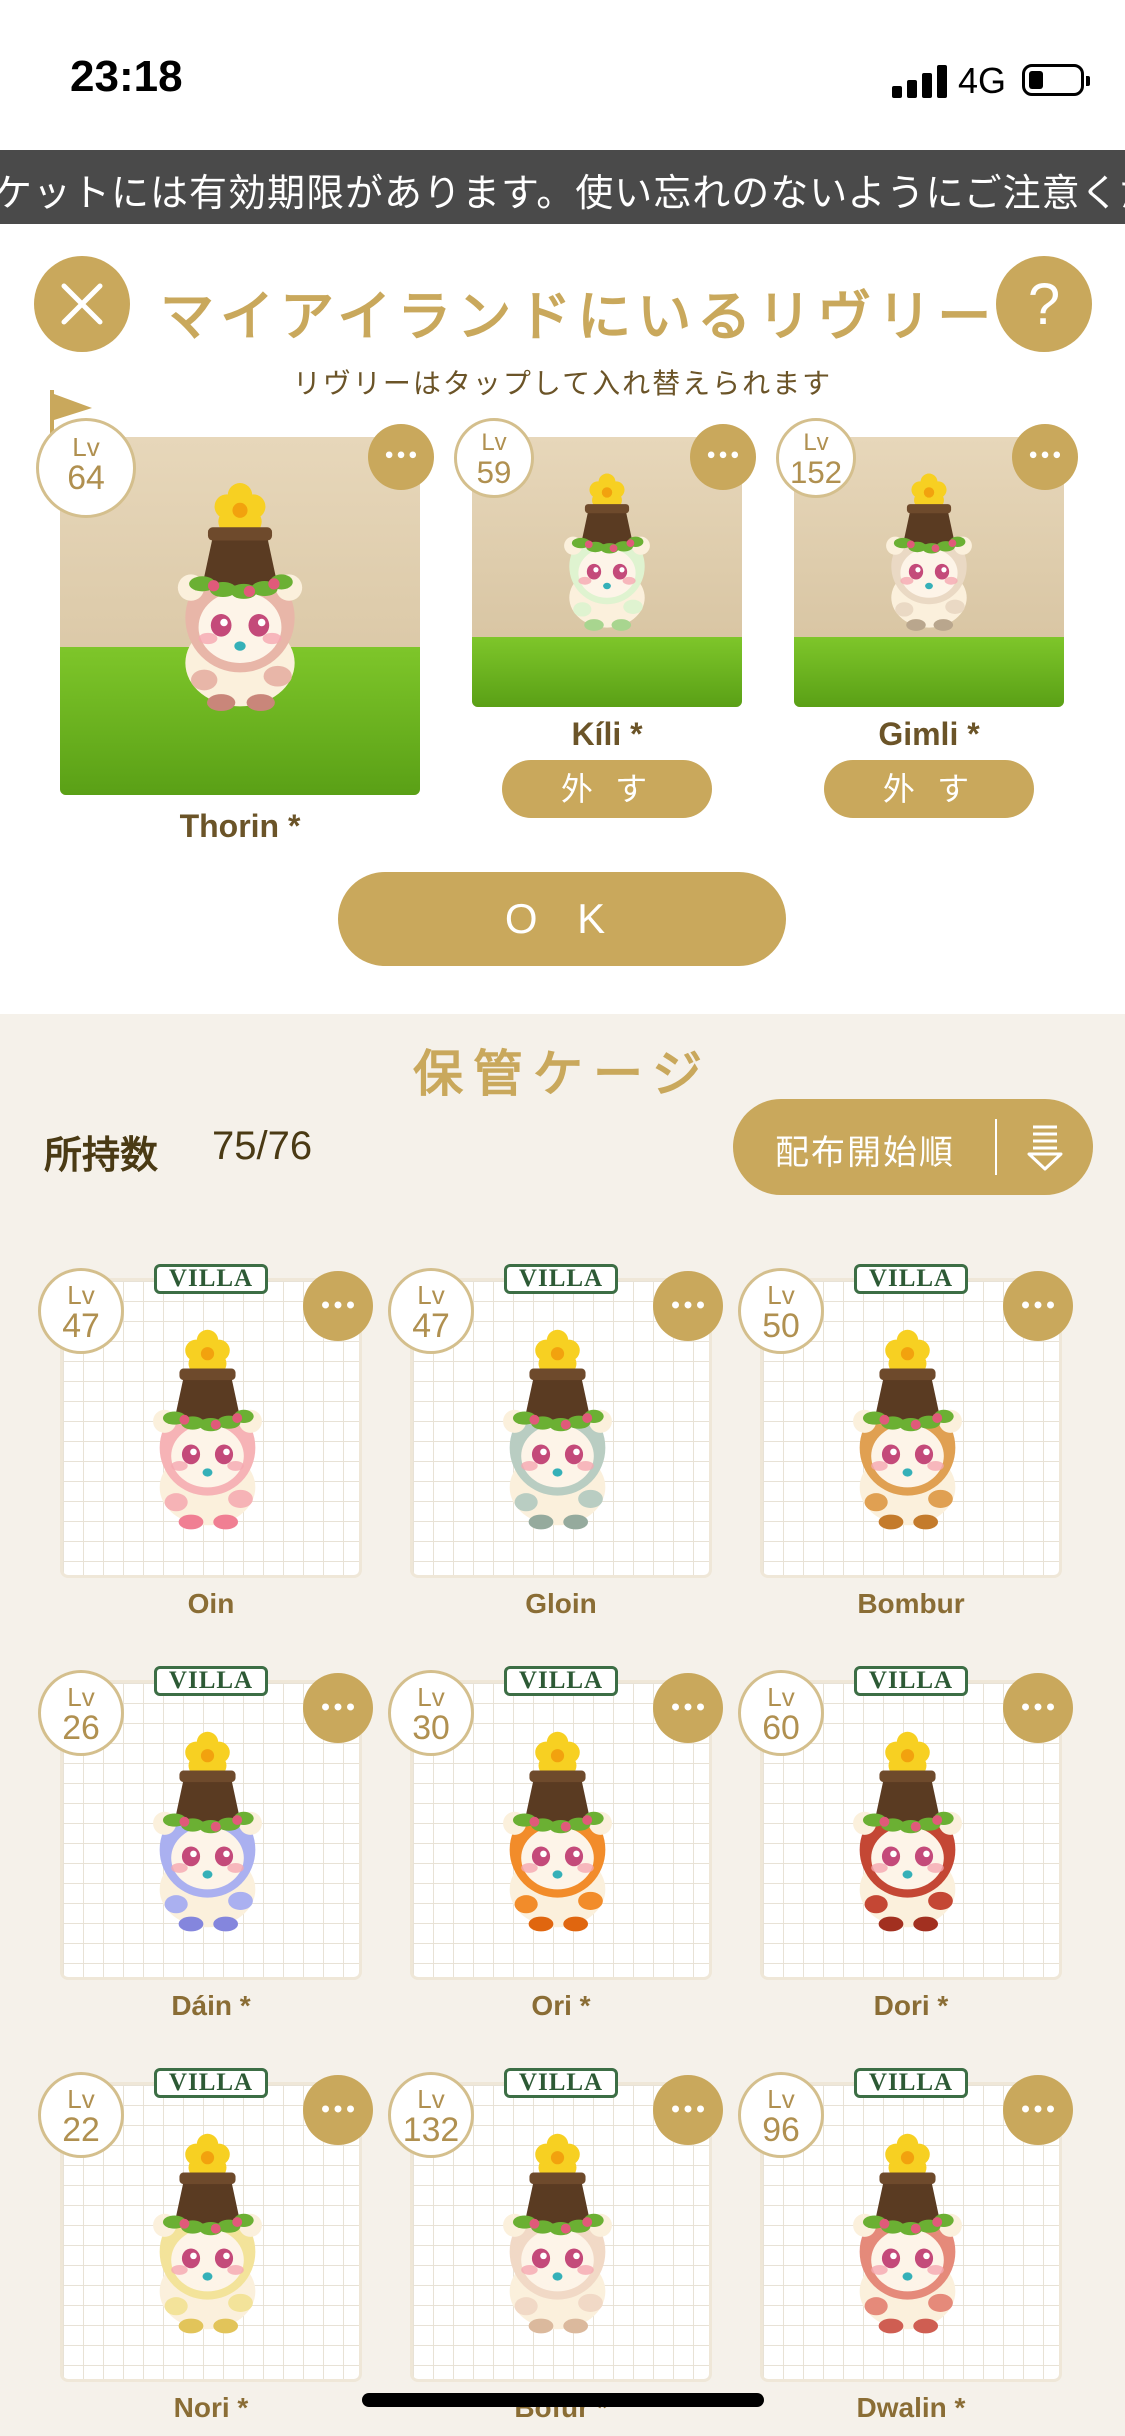 Image resolution: width=1125 pixels, height=2436 pixels. I want to click on level-value: 64, so click(86, 478).